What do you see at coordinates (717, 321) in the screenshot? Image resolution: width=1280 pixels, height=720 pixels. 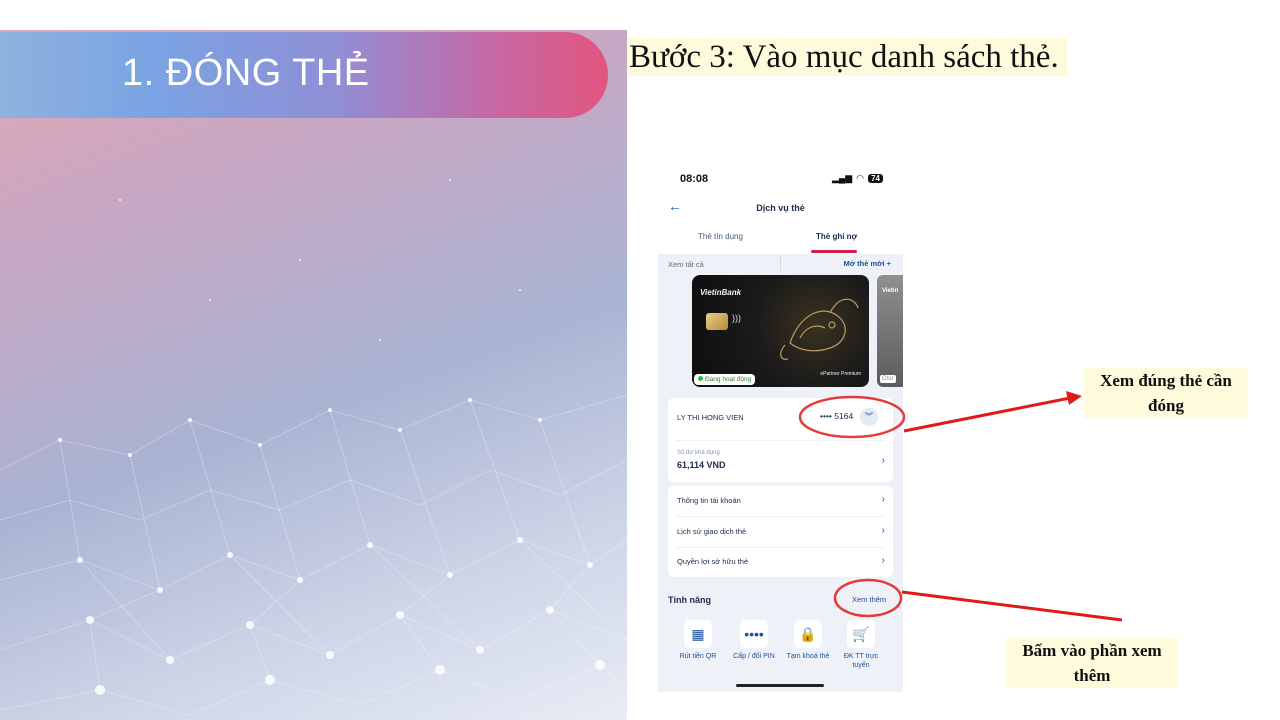 I see `card-chip-icon` at bounding box center [717, 321].